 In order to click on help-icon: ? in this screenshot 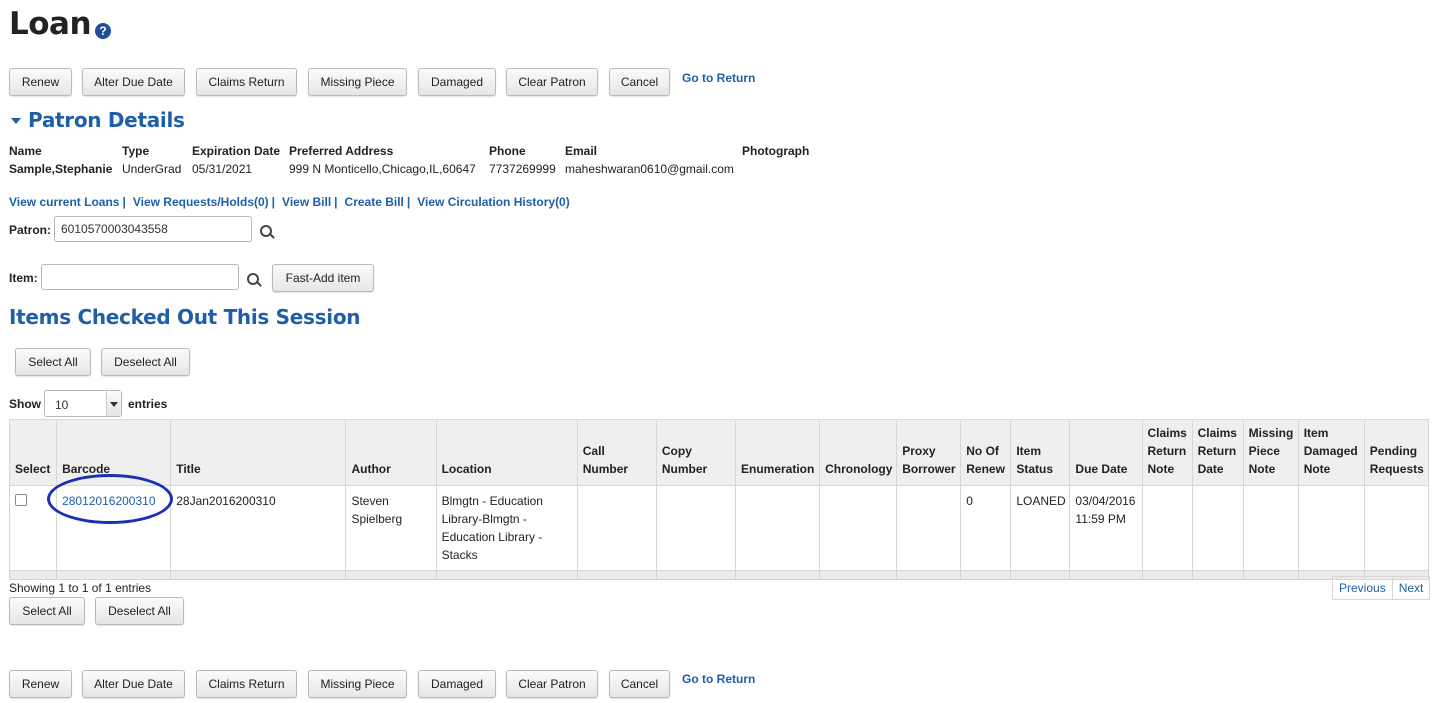, I will do `click(103, 31)`.